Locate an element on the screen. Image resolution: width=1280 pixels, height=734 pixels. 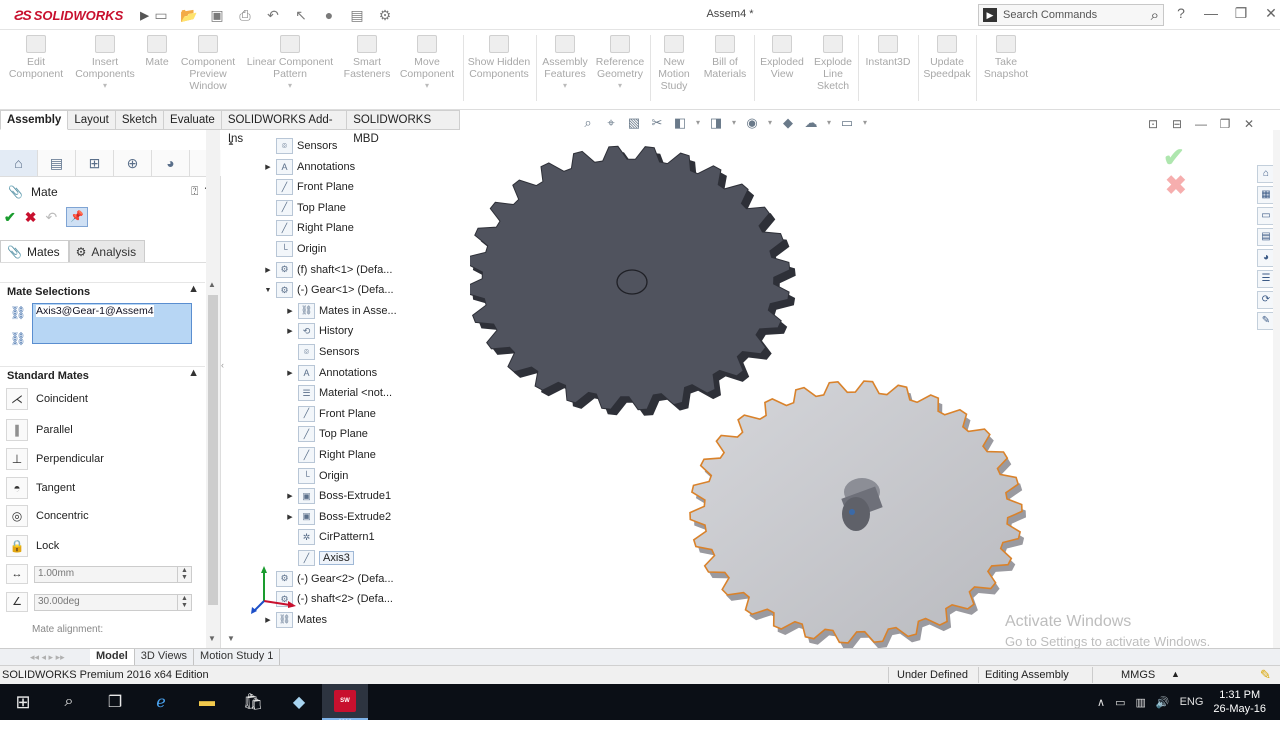
tree-item: ╱ Right Plane is located at coordinates (309, 228).